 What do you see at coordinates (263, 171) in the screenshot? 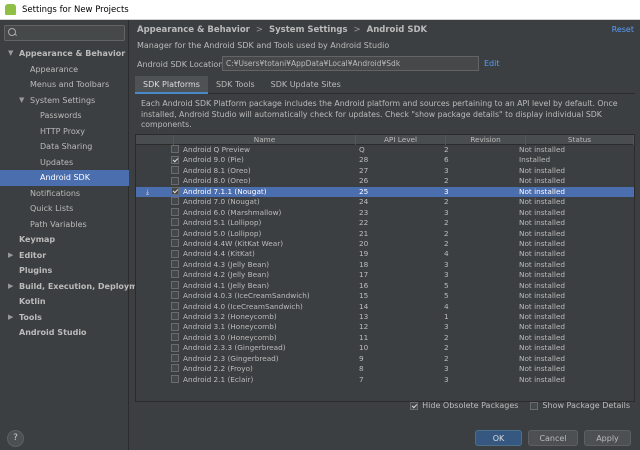
I see `platform-name-cell: Android 8.1 (Oreo)` at bounding box center [263, 171].